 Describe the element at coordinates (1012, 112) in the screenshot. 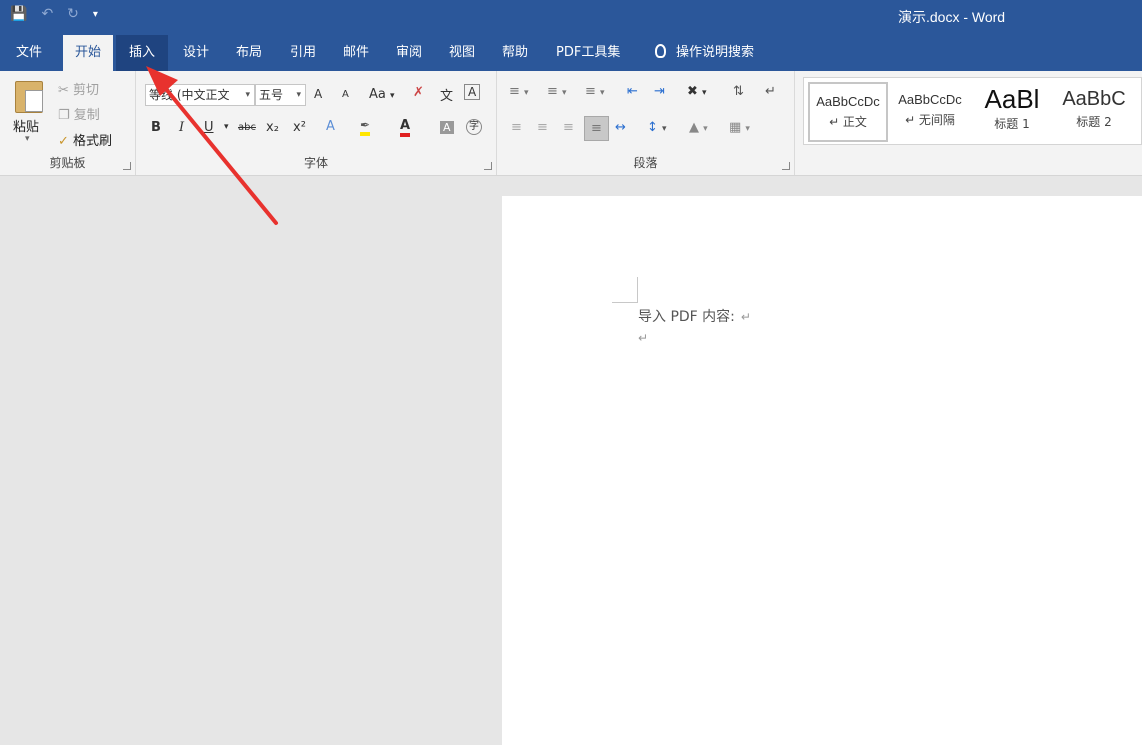

I see `style-heading-1: AaBl 标题 1` at that location.